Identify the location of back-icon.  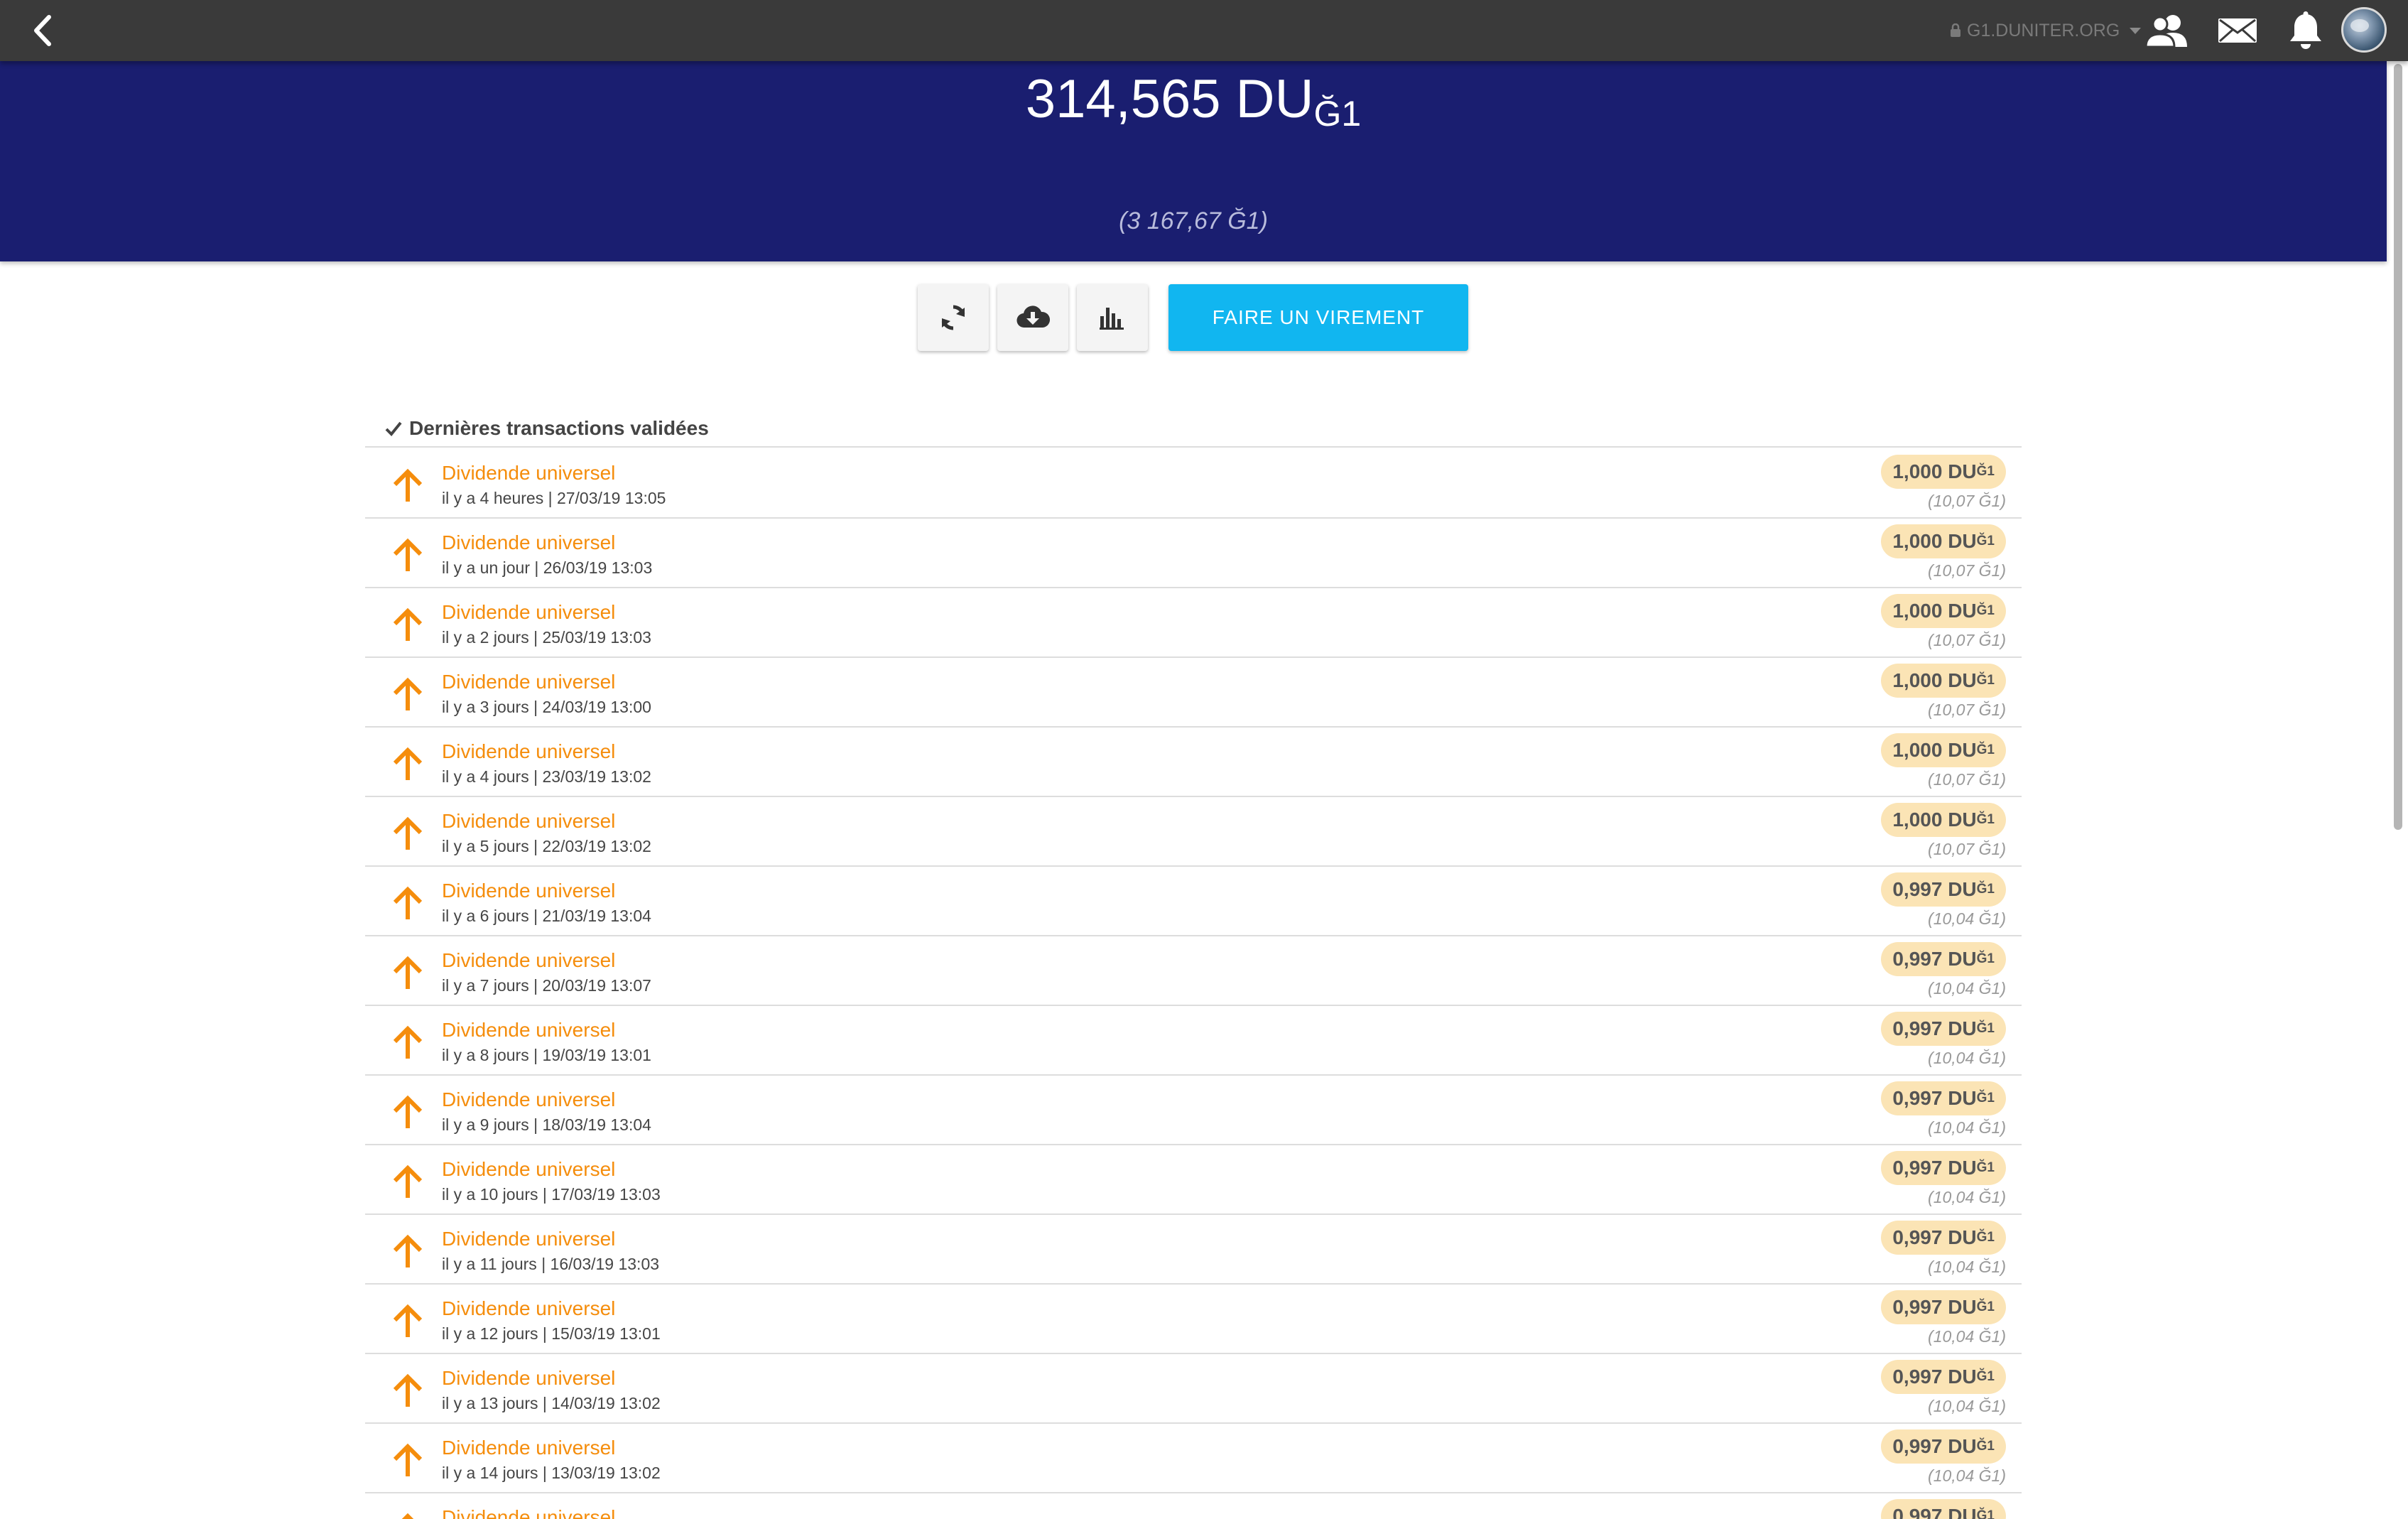
(43, 30).